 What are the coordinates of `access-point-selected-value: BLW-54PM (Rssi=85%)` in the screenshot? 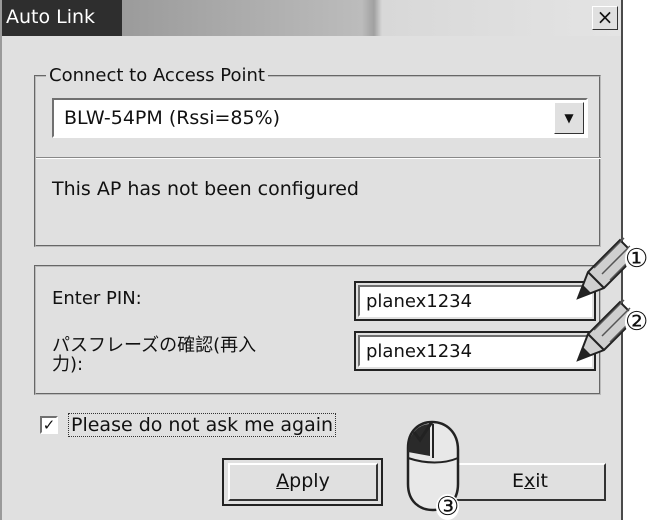 It's located at (172, 118).